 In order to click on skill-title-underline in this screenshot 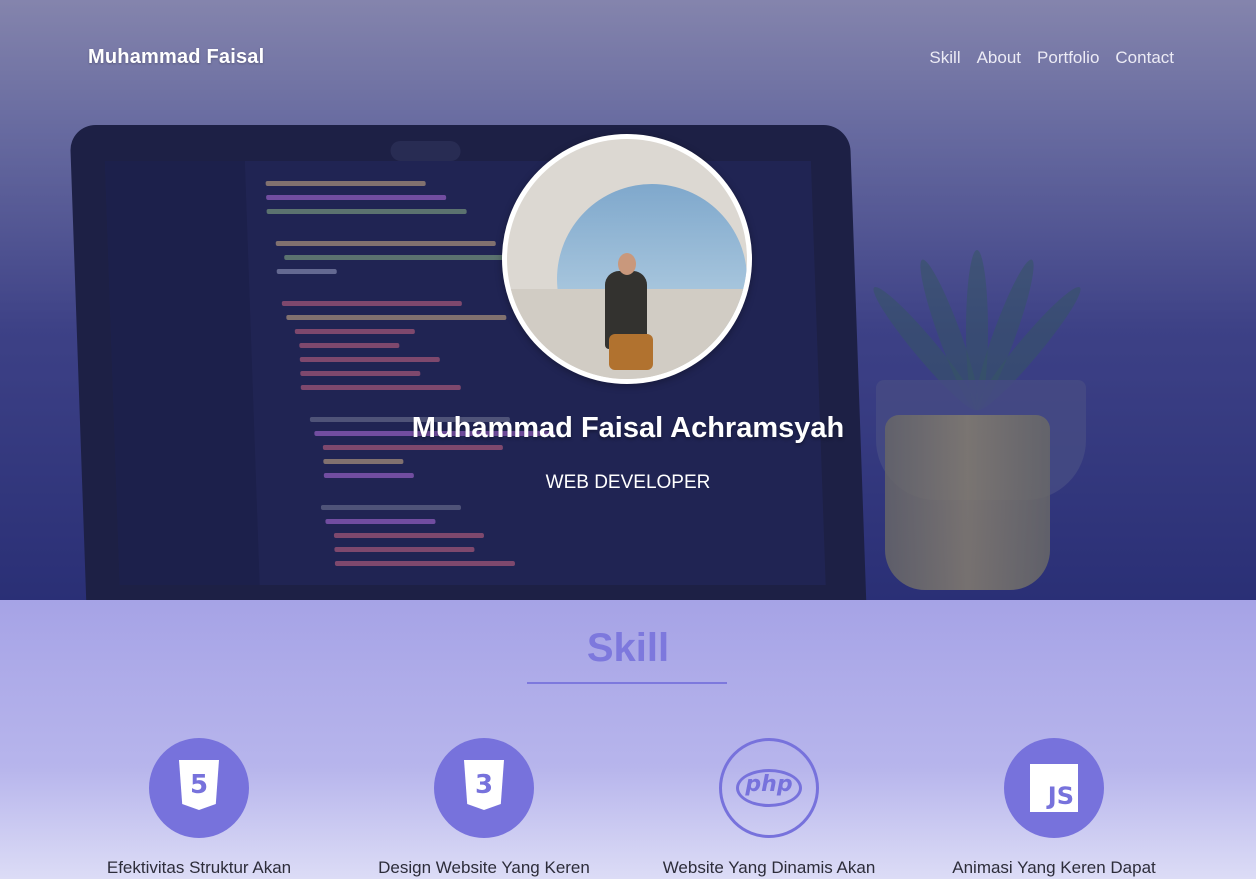, I will do `click(627, 683)`.